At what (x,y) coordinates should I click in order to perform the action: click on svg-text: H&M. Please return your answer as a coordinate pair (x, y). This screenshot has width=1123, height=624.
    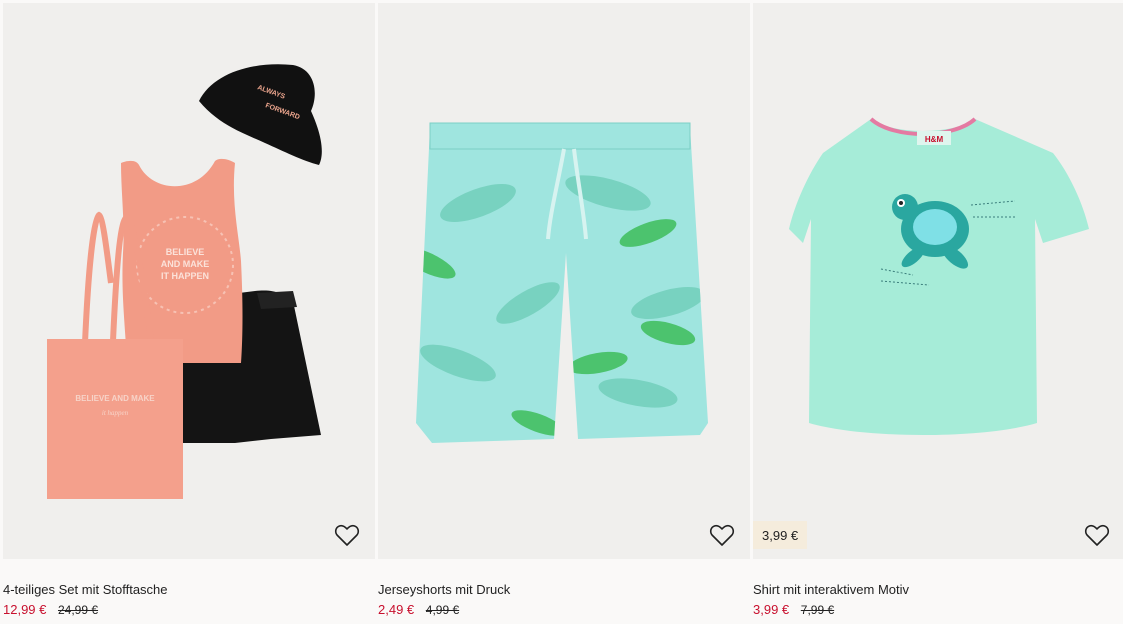
    Looking at the image, I should click on (934, 139).